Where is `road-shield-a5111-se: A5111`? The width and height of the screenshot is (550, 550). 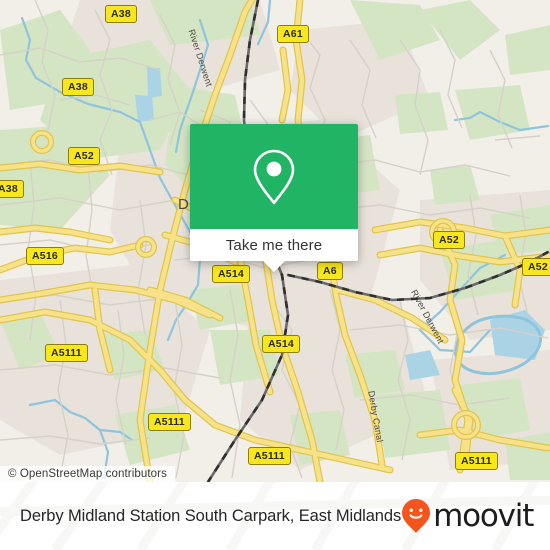 road-shield-a5111-se: A5111 is located at coordinates (476, 461).